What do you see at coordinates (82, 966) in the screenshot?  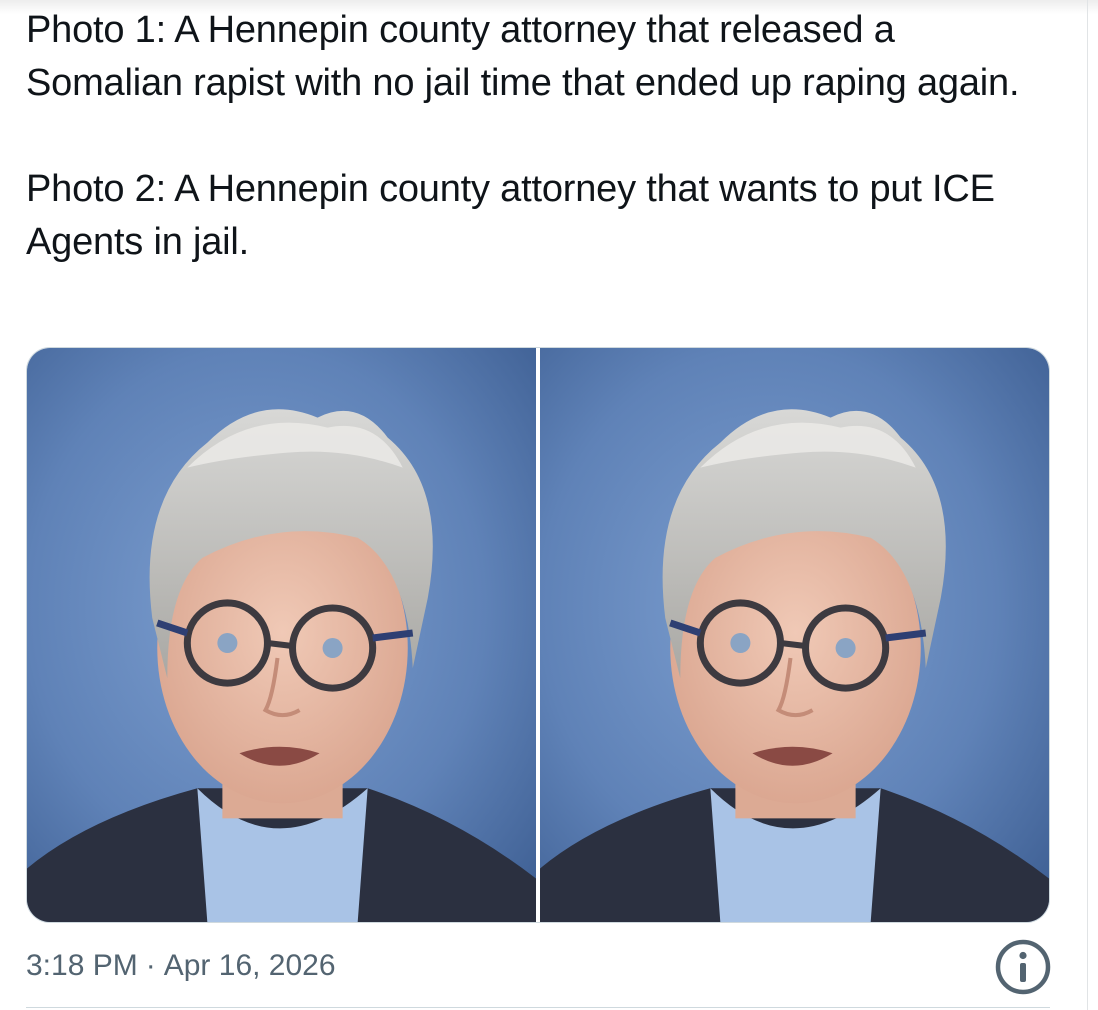 I see `tweet-time: 3:18 PM` at bounding box center [82, 966].